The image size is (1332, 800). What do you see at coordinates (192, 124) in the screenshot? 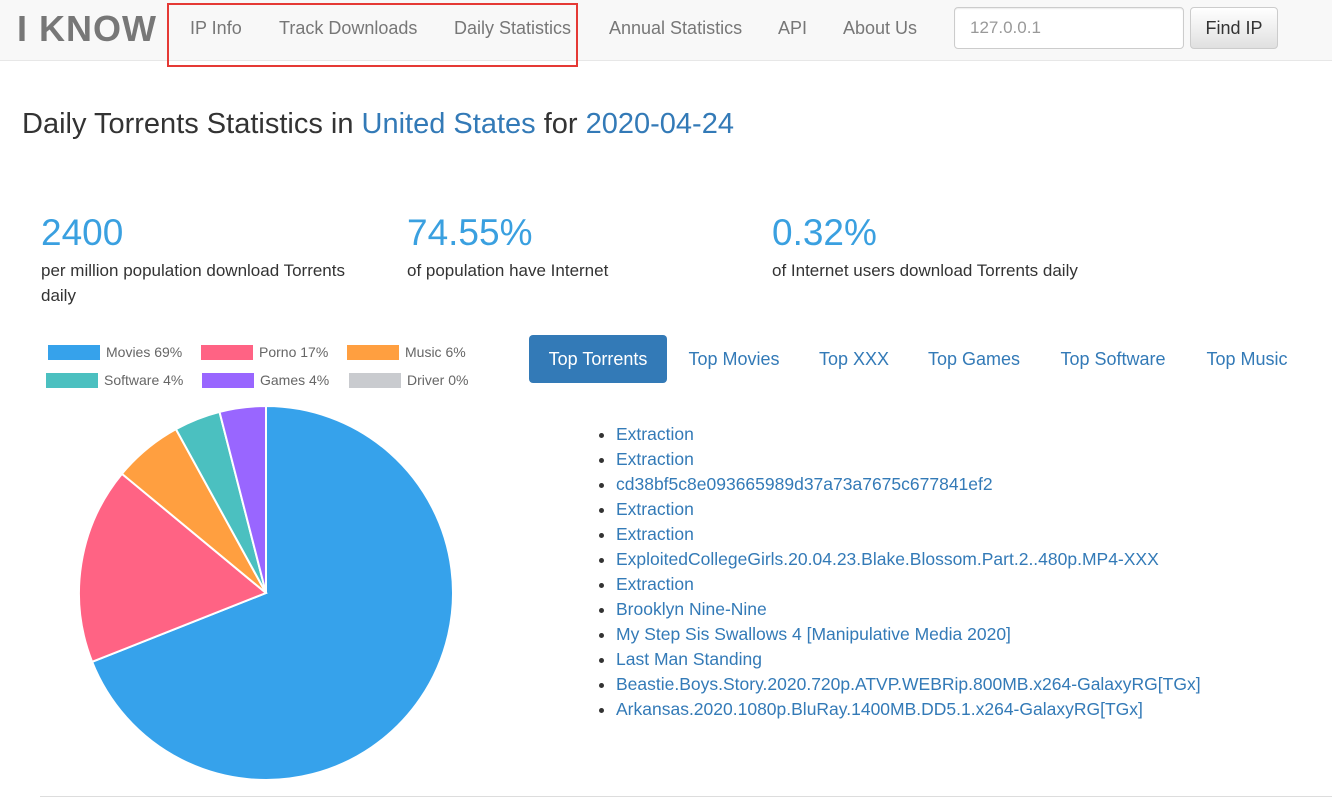
I see `title-prefix: Daily Torrents Statistics in` at bounding box center [192, 124].